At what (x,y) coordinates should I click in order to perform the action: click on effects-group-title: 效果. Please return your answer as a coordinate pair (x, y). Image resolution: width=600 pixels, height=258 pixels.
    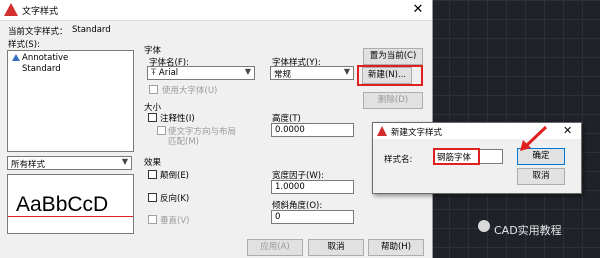
    Looking at the image, I should click on (153, 163).